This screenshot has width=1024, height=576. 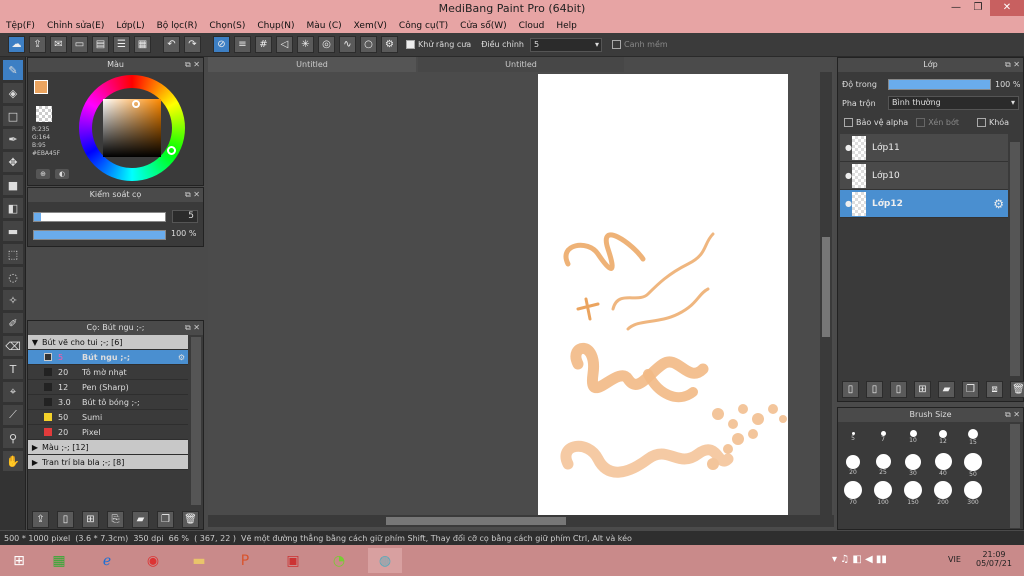 What do you see at coordinates (848, 122) in the screenshot?
I see `protect-alpha-checkbox` at bounding box center [848, 122].